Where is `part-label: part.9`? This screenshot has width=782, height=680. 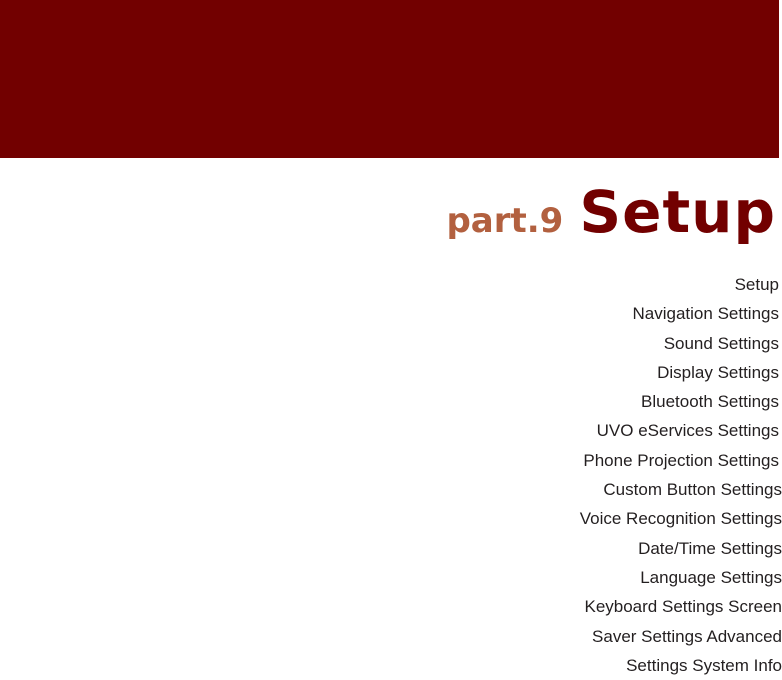
part-label: part.9 is located at coordinates (505, 221).